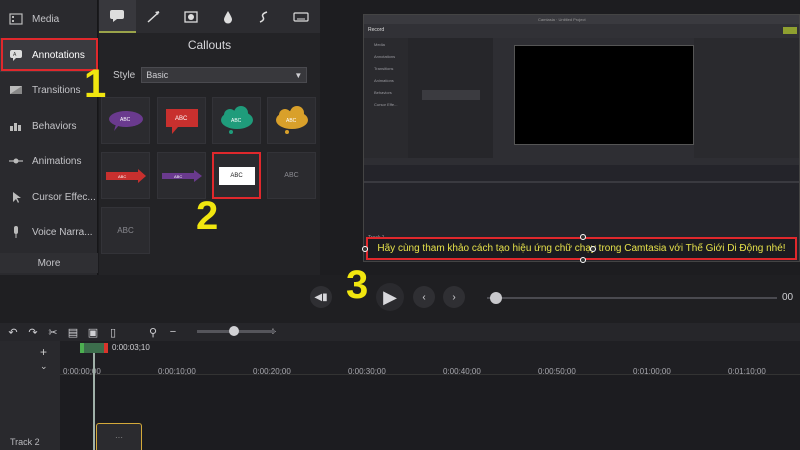  I want to click on step-marker-3: 3, so click(357, 285).